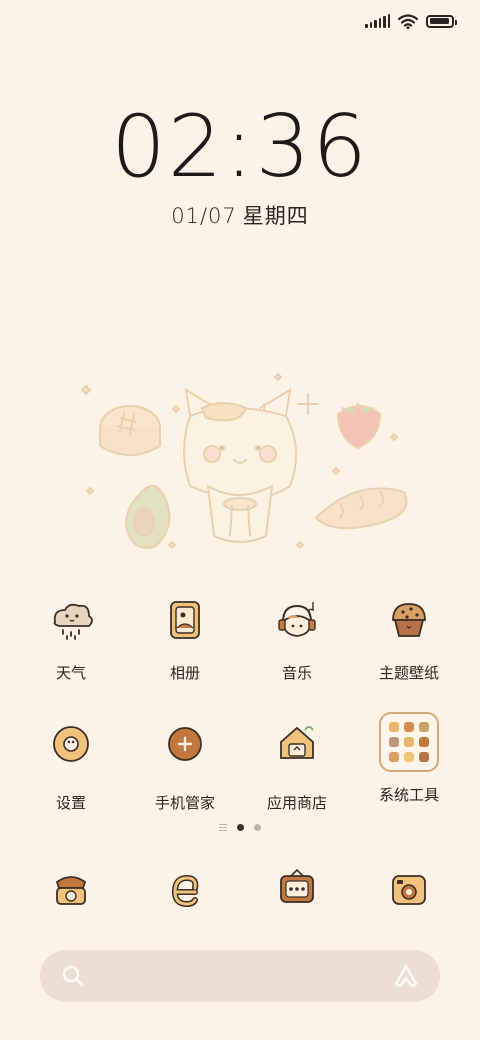  I want to click on dock-camera, so click(409, 890).